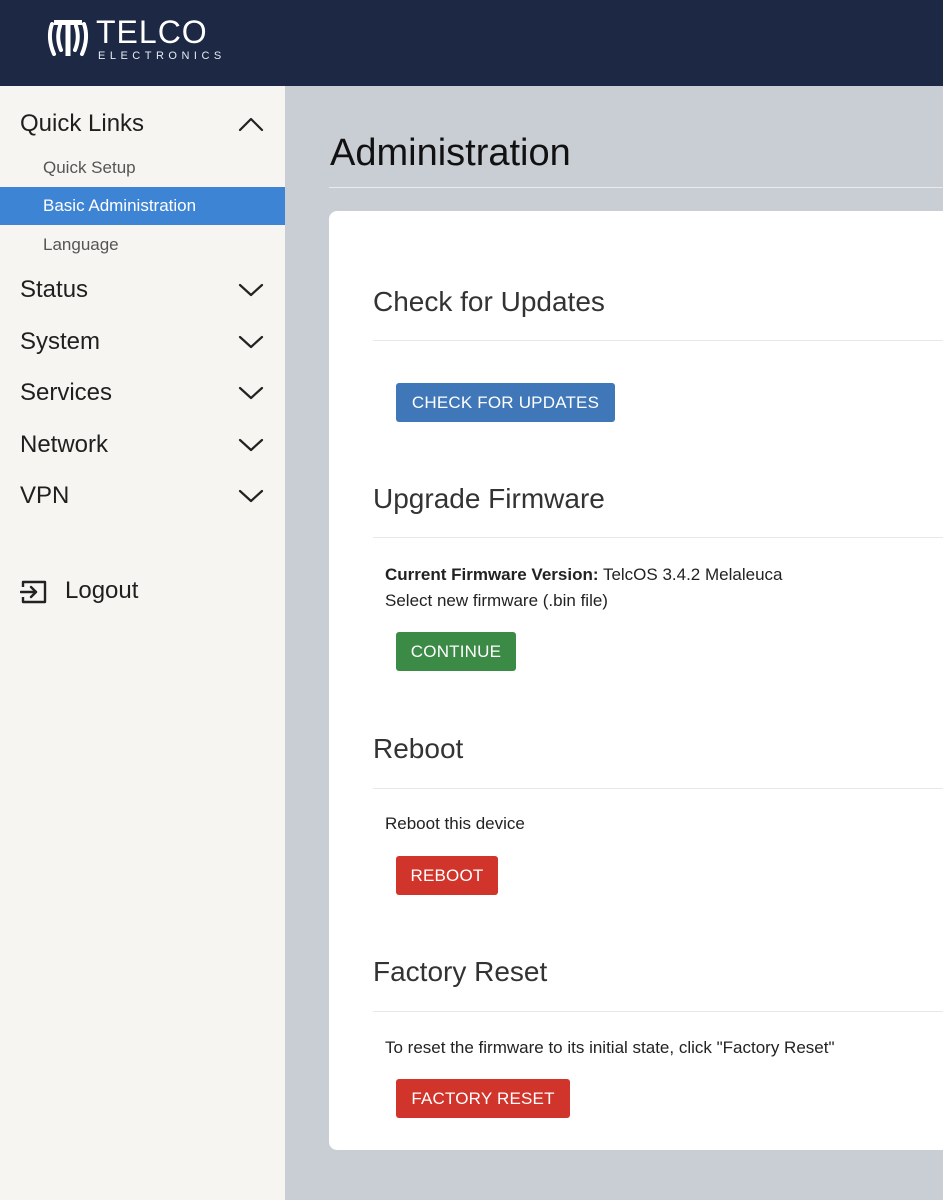  What do you see at coordinates (82, 123) in the screenshot?
I see `sidebar-group-label: Quick Links` at bounding box center [82, 123].